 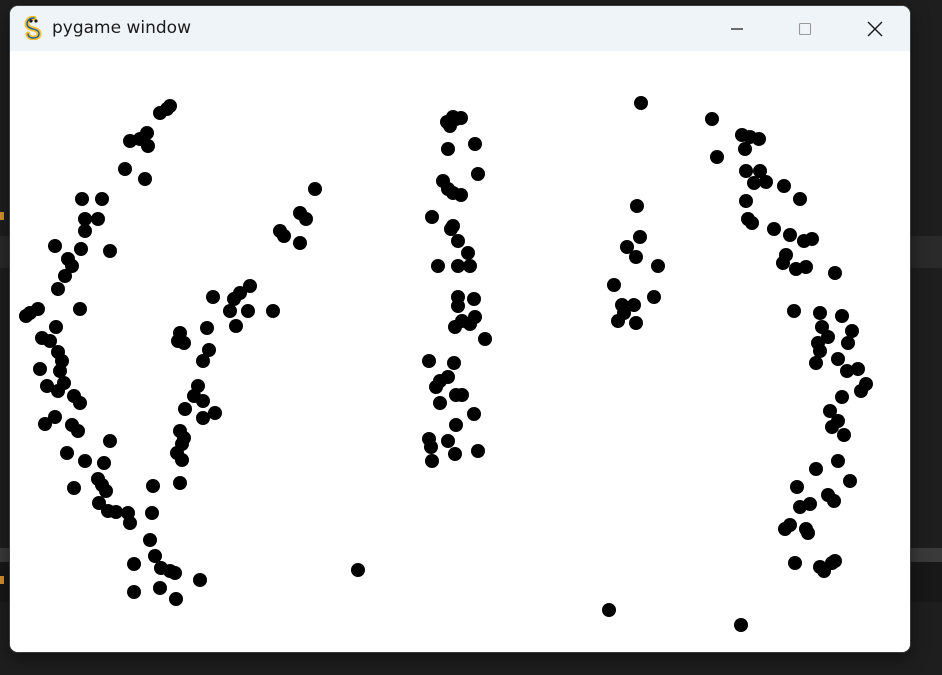 I want to click on close-icon, so click(x=875, y=28).